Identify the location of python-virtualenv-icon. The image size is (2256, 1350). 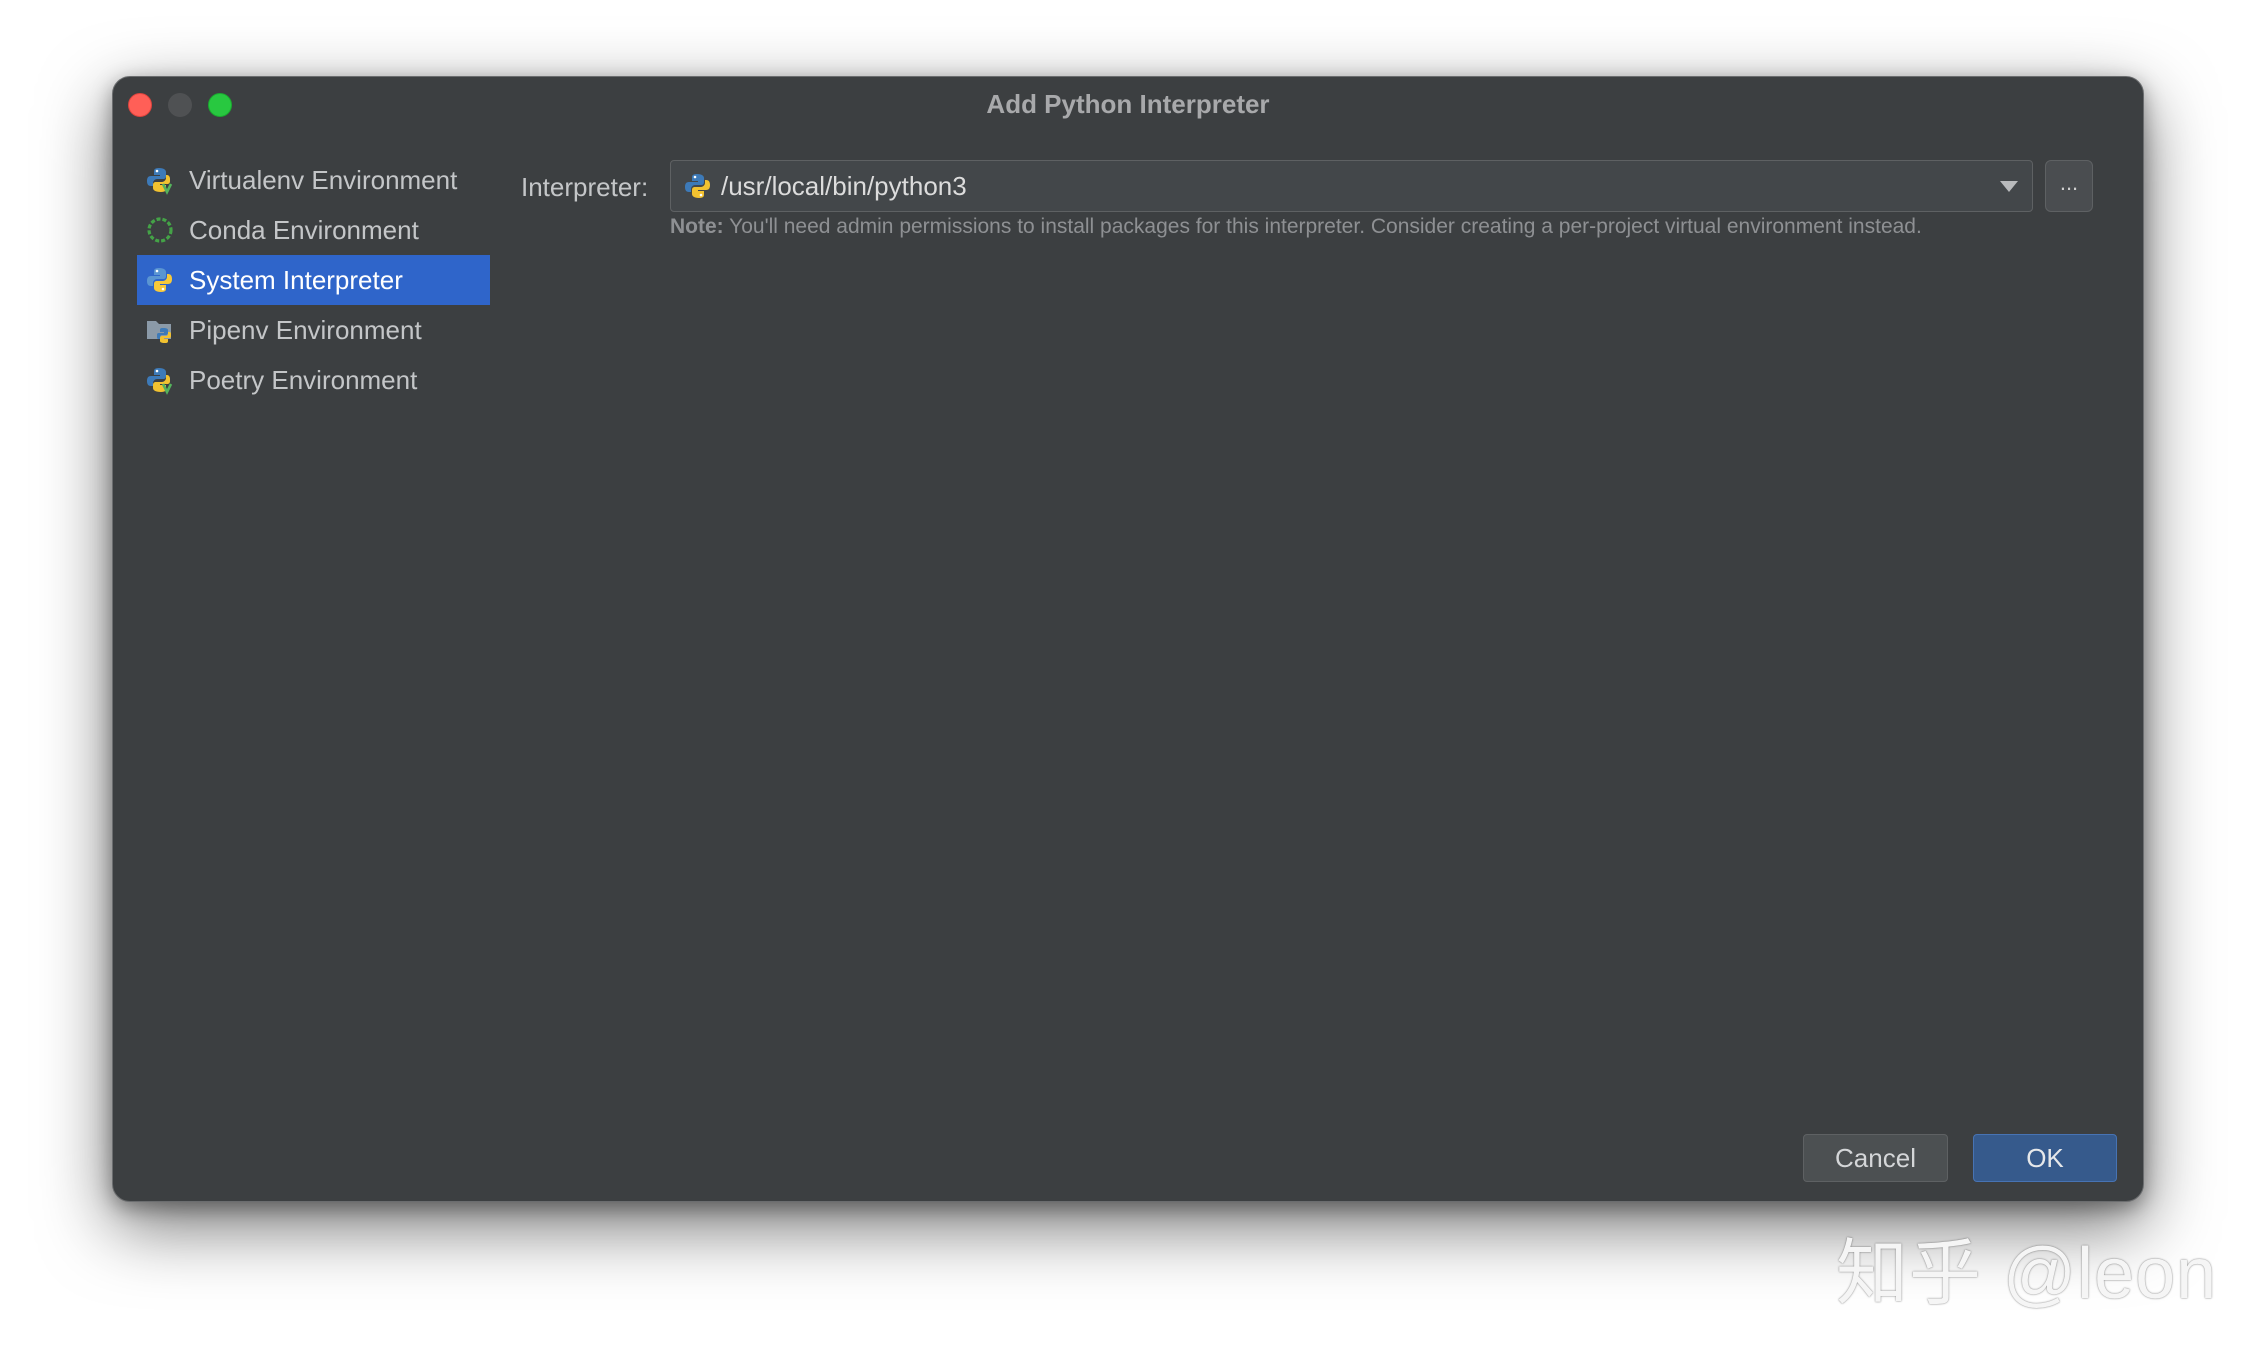
(160, 181).